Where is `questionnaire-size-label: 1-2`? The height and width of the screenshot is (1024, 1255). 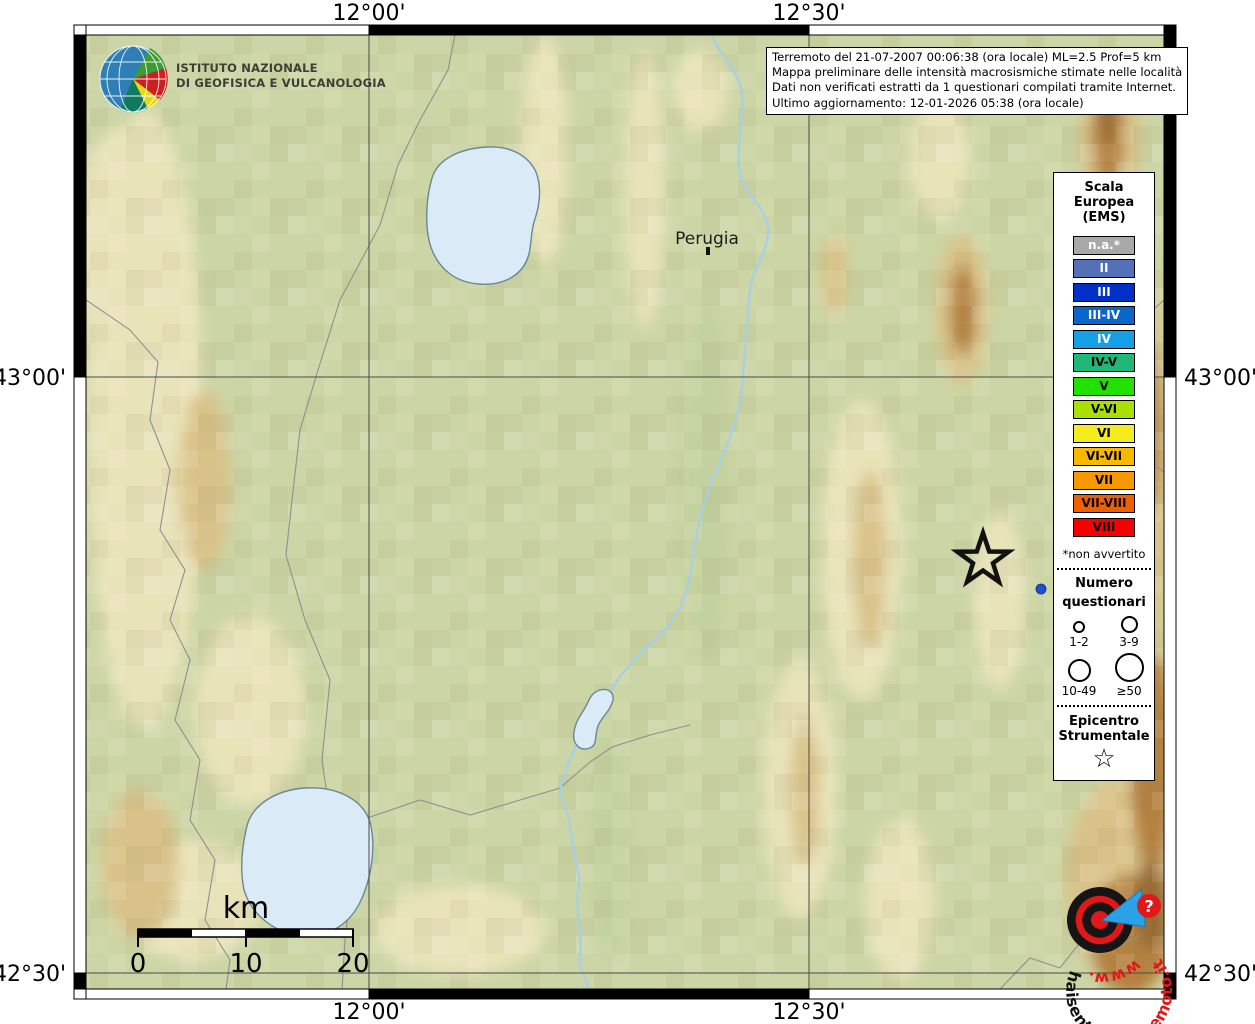
questionnaire-size-label: 1-2 is located at coordinates (1079, 641).